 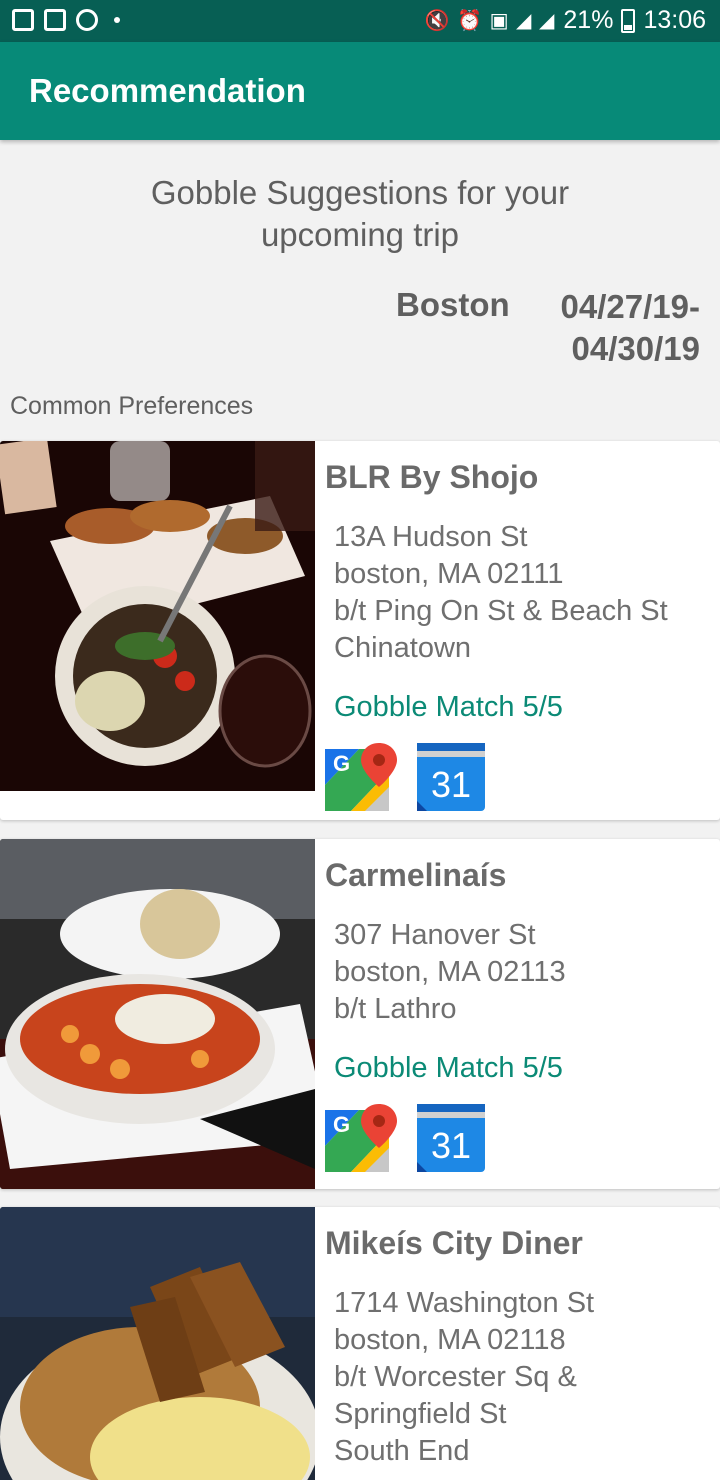 What do you see at coordinates (167, 90) in the screenshot?
I see `page-title: Recommendation` at bounding box center [167, 90].